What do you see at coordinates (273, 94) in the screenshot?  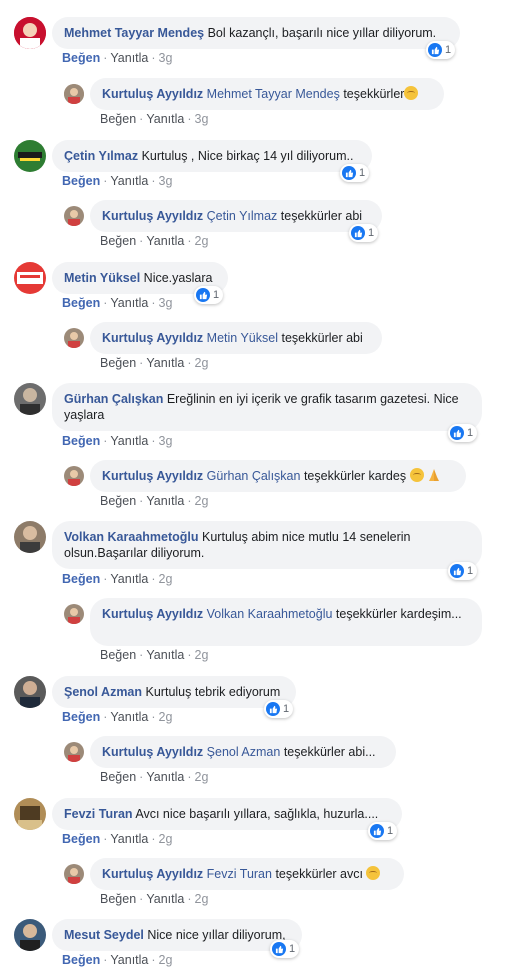 I see `tagged-user: Mehmet Tayyar Mendeş` at bounding box center [273, 94].